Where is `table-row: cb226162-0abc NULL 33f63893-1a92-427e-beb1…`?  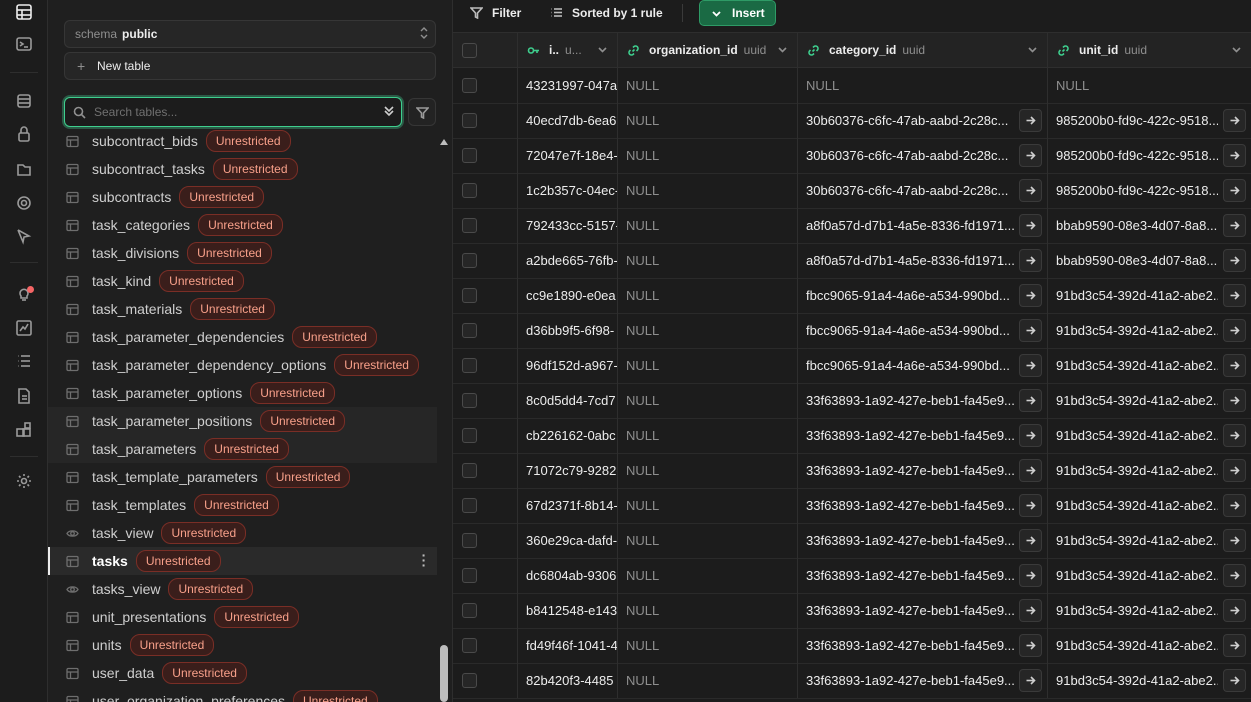 table-row: cb226162-0abc NULL 33f63893-1a92-427e-beb1… is located at coordinates (852, 436).